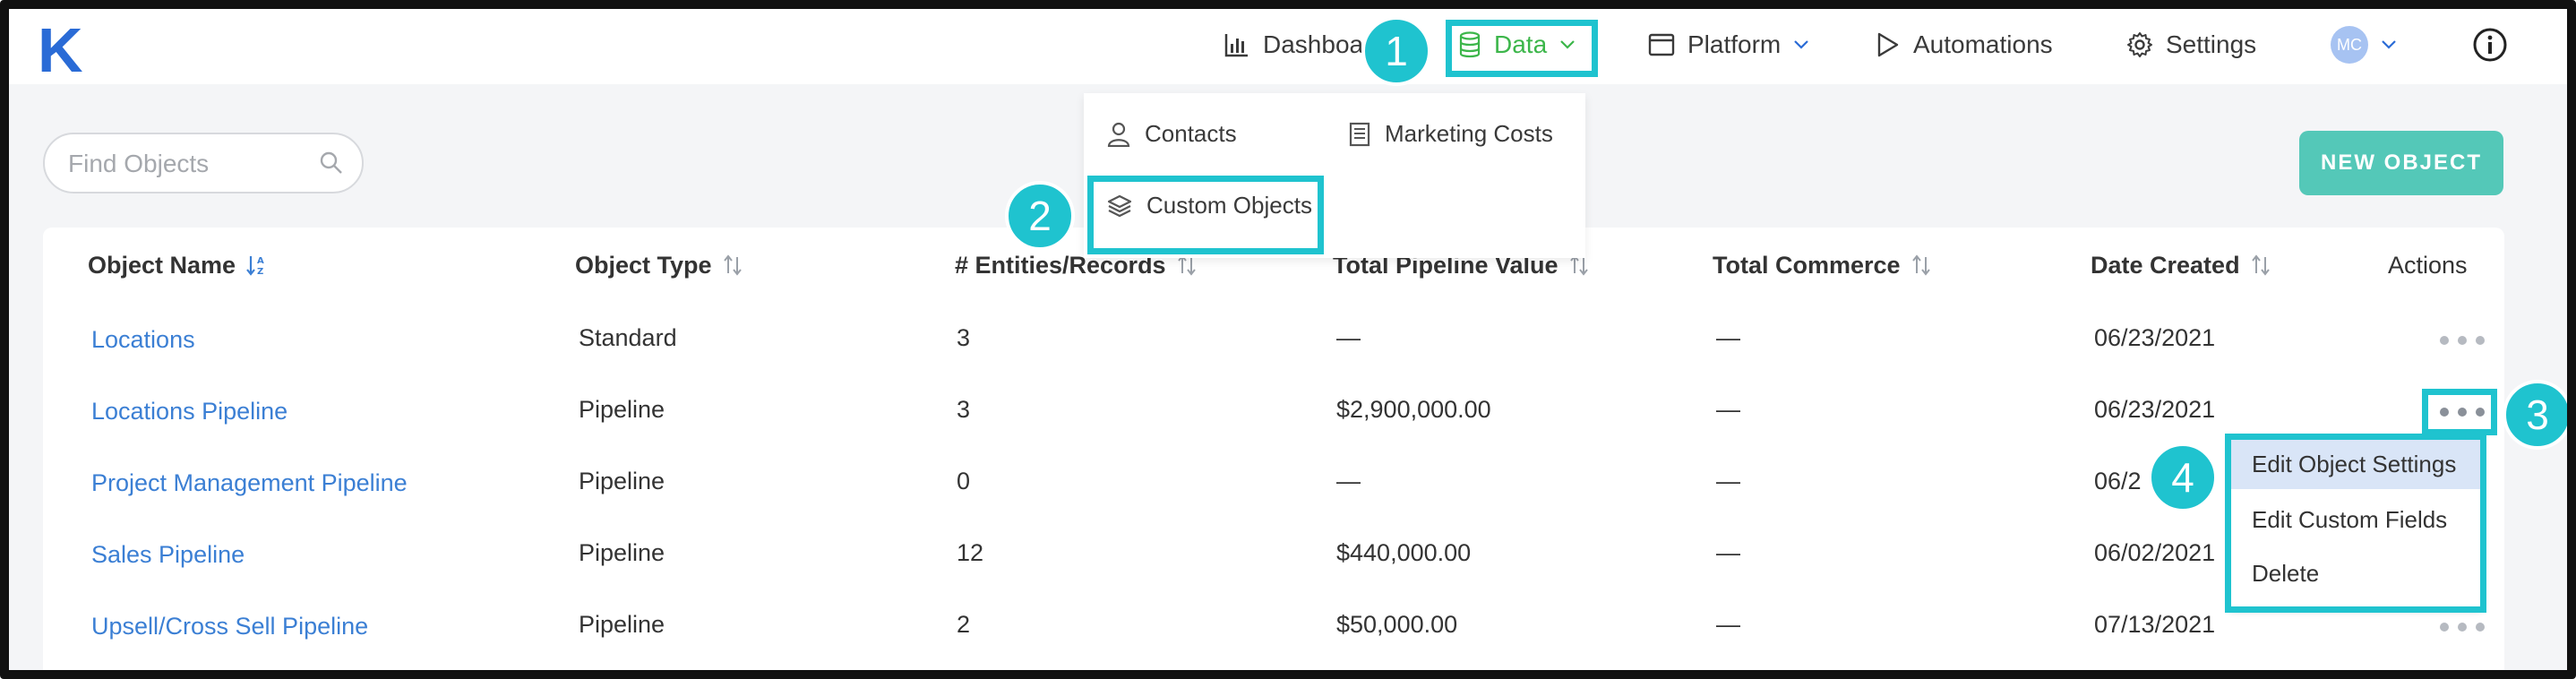 The height and width of the screenshot is (679, 2576). I want to click on menu-item-marketing-costs: Marketing Costs, so click(1451, 134).